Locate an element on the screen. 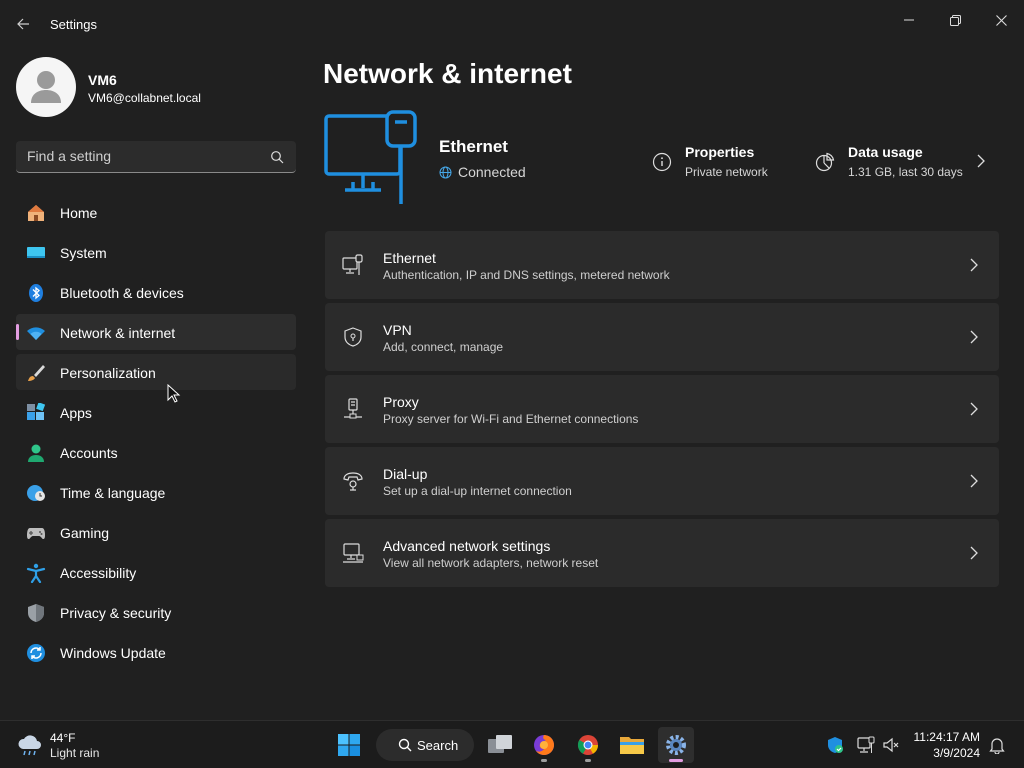  back-button is located at coordinates (23, 24).